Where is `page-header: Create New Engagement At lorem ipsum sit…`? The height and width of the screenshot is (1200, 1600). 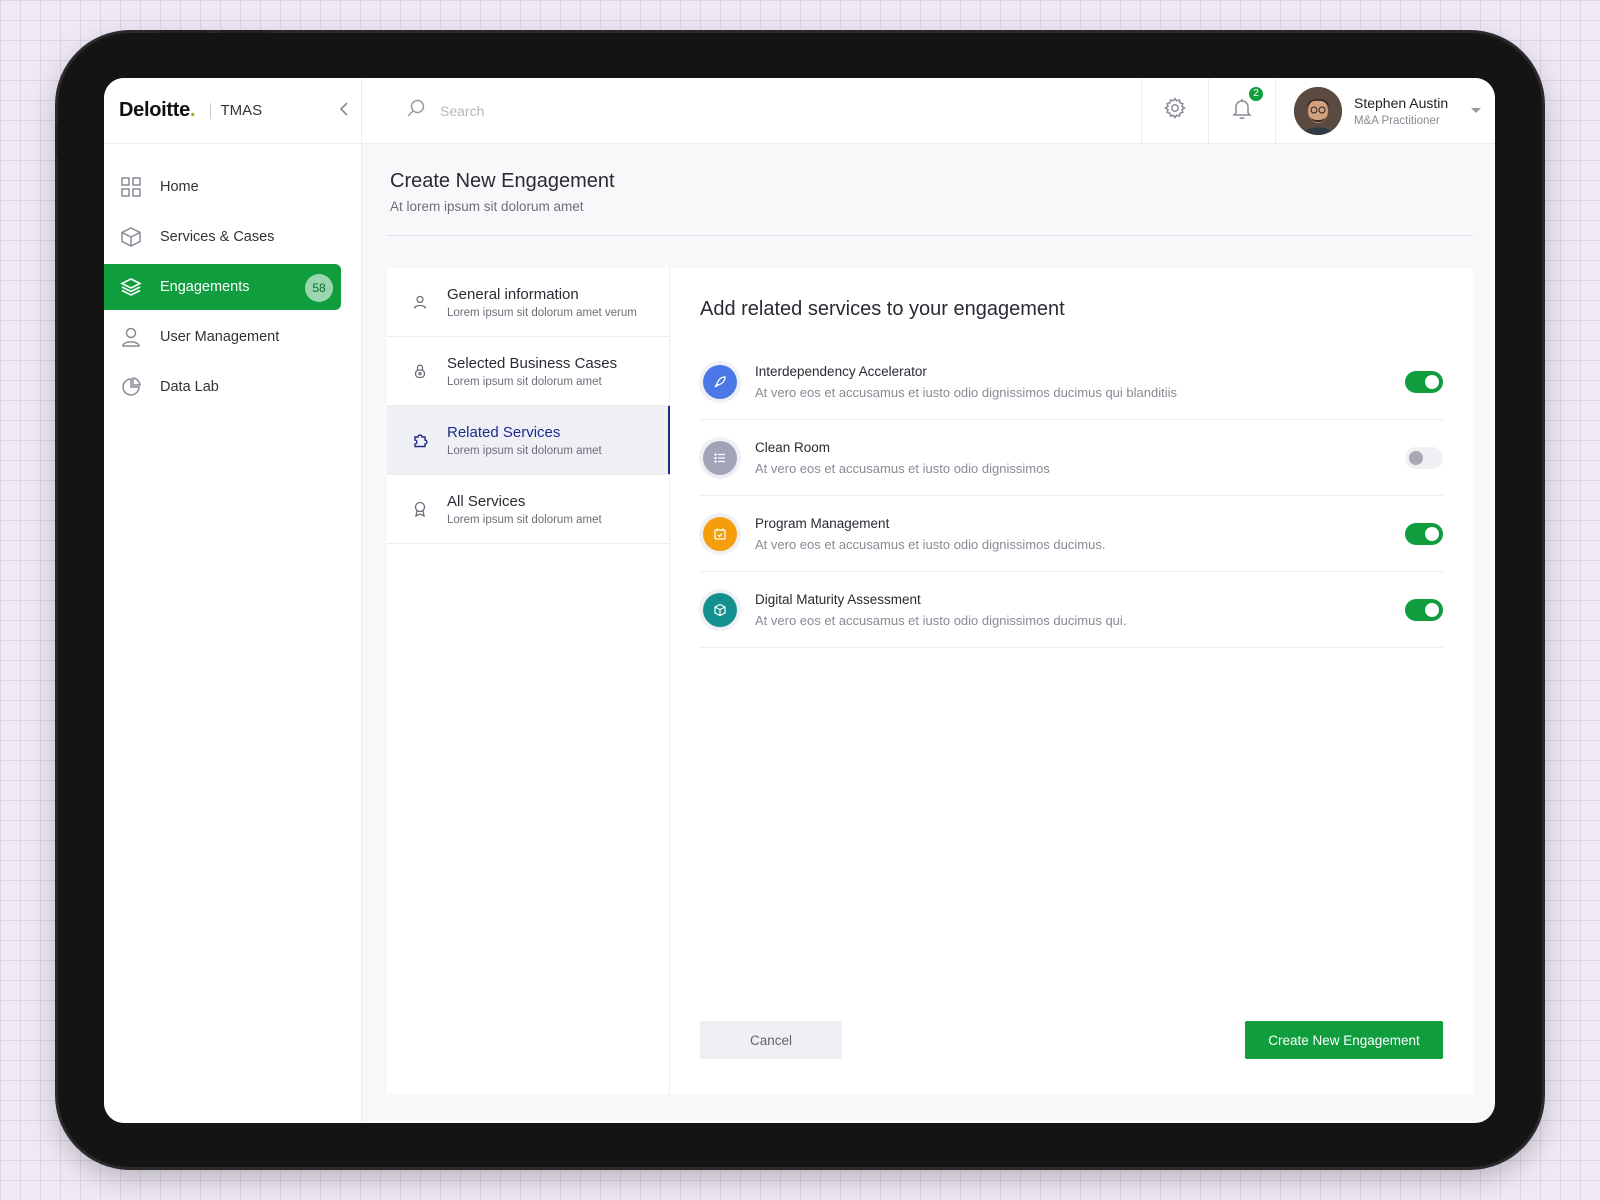
page-header: Create New Engagement At lorem ipsum sit… is located at coordinates (502, 192).